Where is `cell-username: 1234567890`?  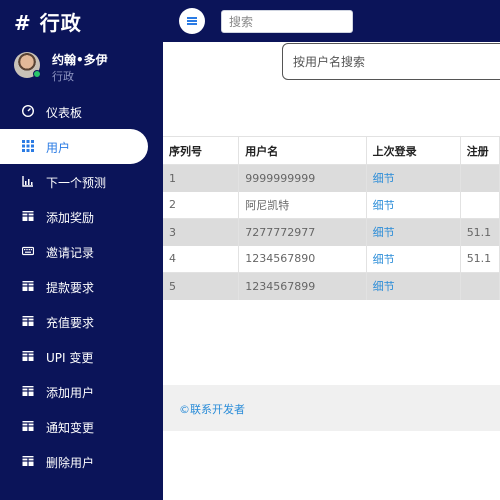
cell-username: 1234567890 is located at coordinates (302, 259).